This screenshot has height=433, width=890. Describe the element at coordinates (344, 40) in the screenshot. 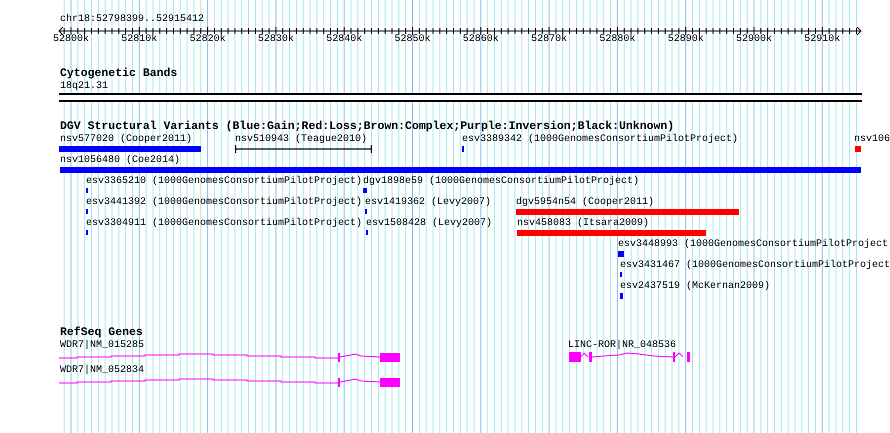

I see `tick-label: 52840k` at that location.